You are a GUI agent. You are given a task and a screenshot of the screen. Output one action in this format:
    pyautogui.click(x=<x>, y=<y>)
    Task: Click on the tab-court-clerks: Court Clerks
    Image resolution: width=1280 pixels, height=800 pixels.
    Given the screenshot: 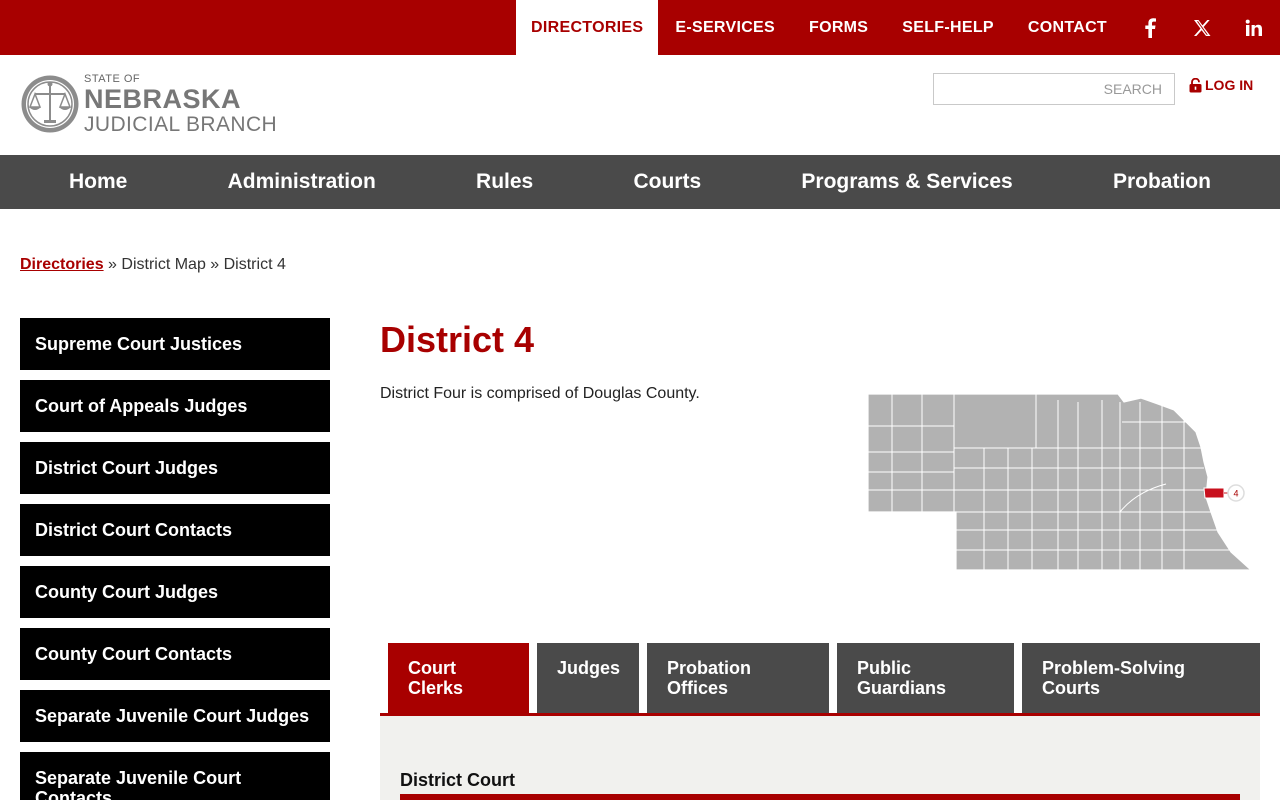 What is the action you would take?
    pyautogui.click(x=458, y=678)
    